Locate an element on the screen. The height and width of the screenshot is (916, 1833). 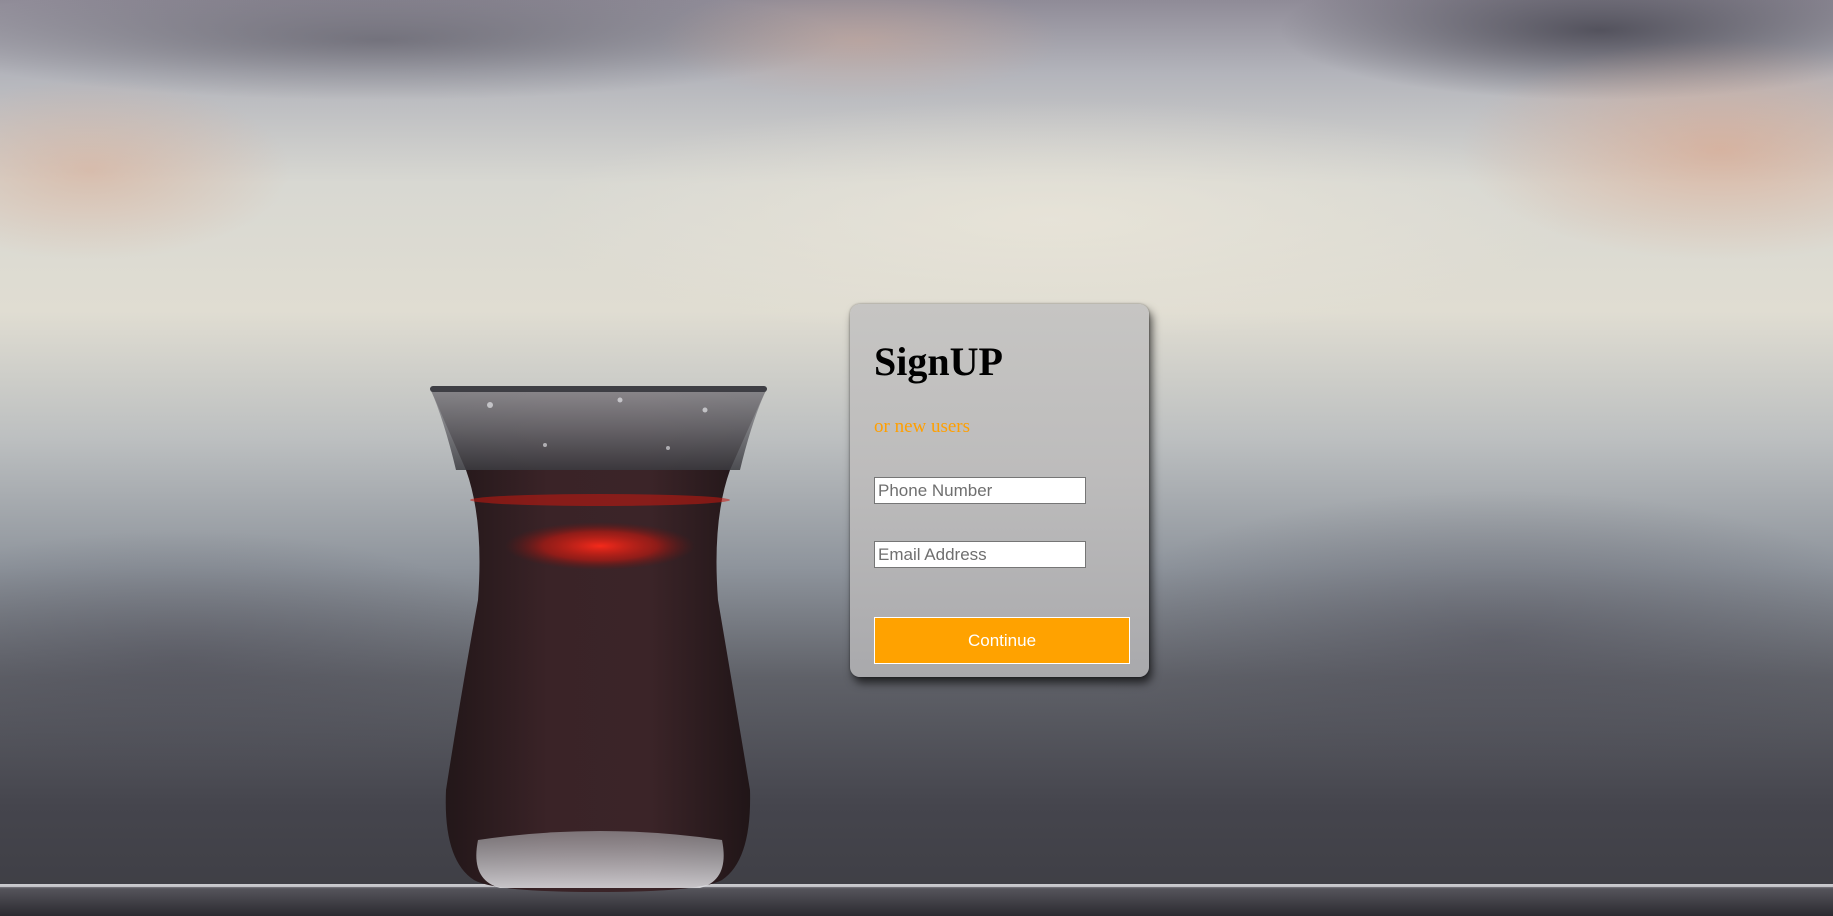
email-address-input is located at coordinates (980, 554).